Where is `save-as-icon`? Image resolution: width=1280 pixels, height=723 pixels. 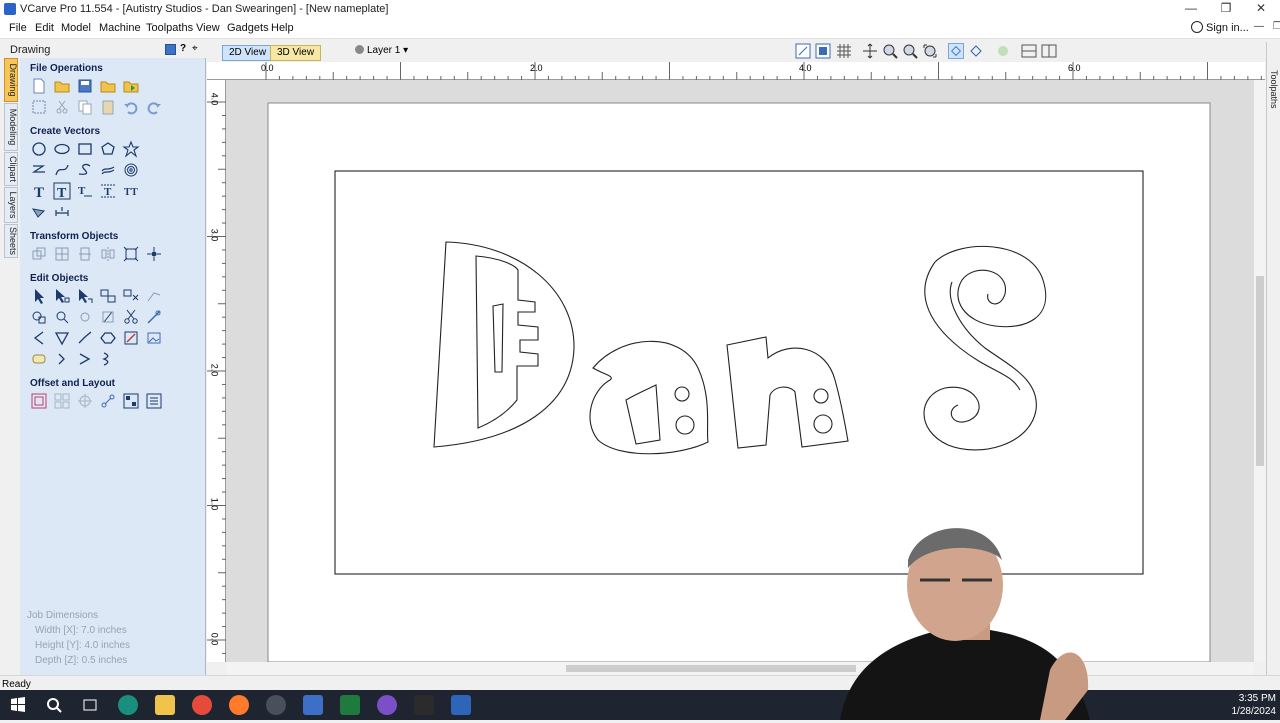 save-as-icon is located at coordinates (108, 86).